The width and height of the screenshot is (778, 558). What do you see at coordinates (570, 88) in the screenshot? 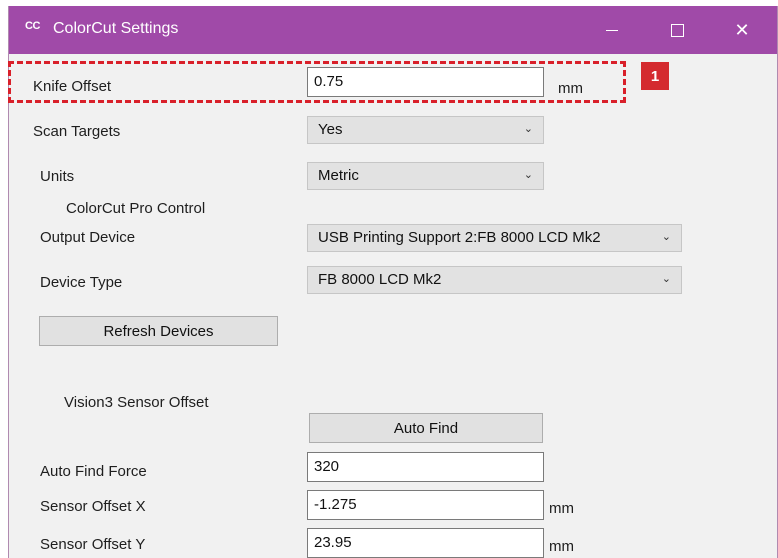
I see `knife-offset-unit: mm` at bounding box center [570, 88].